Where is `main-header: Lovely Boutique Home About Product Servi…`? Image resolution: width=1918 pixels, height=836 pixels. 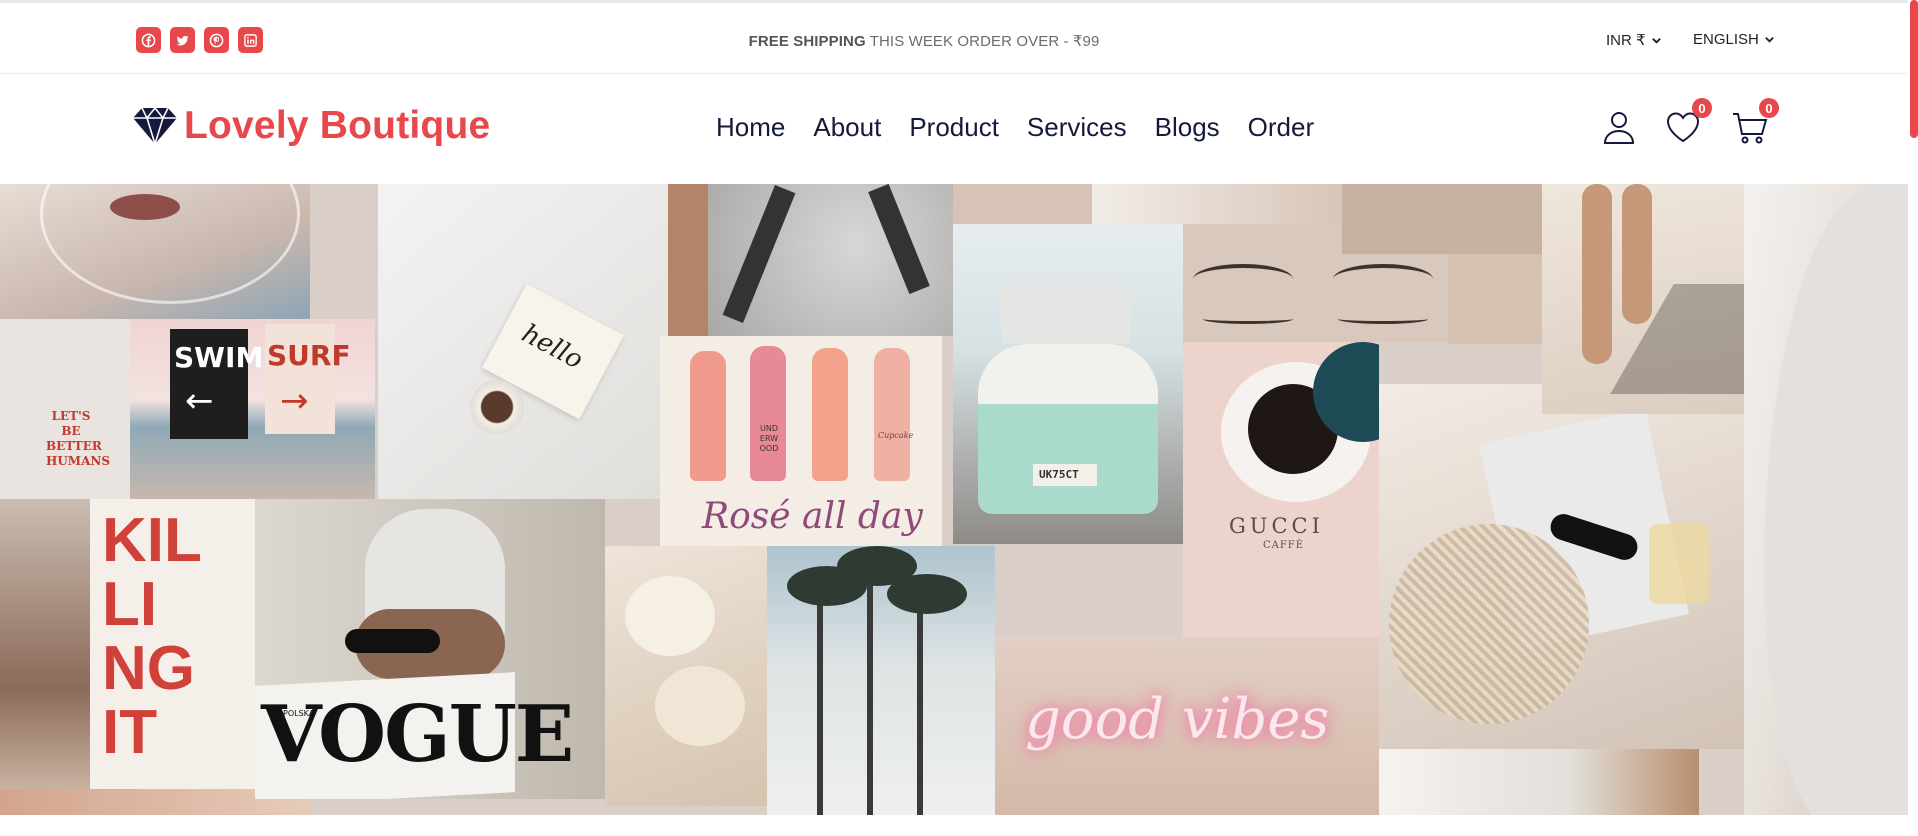
main-header: Lovely Boutique Home About Product Servi… is located at coordinates (954, 129).